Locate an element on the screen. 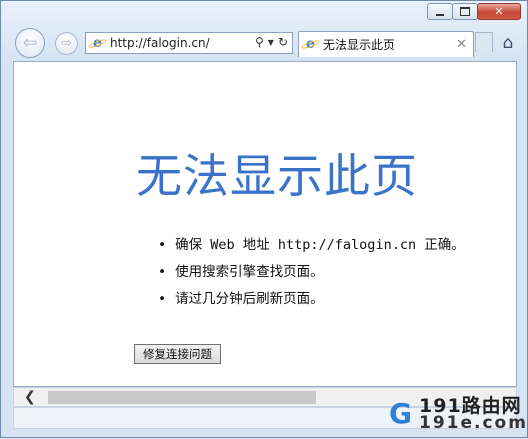 This screenshot has height=439, width=528. tab-active: e 无法显示此页 ✕ is located at coordinates (386, 44).